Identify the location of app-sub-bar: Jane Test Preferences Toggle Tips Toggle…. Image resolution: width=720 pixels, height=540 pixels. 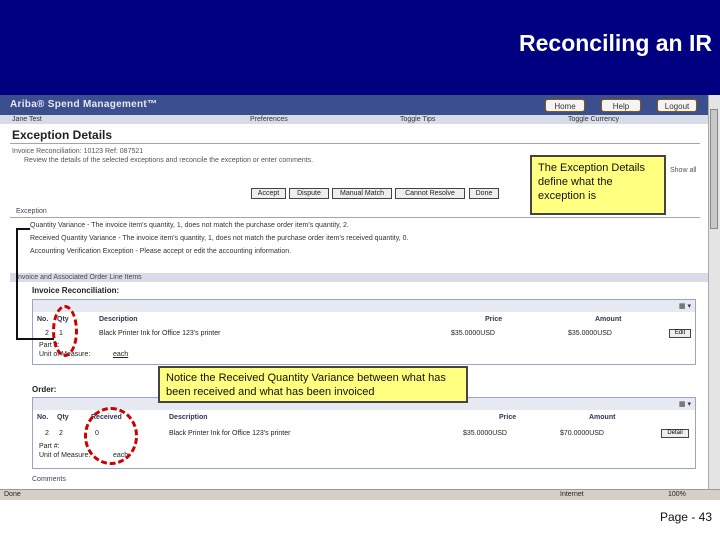
(354, 119).